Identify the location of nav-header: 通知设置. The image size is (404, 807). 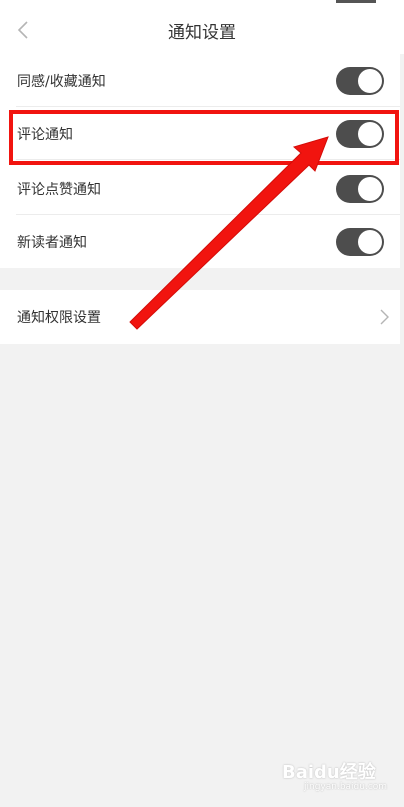
(202, 30).